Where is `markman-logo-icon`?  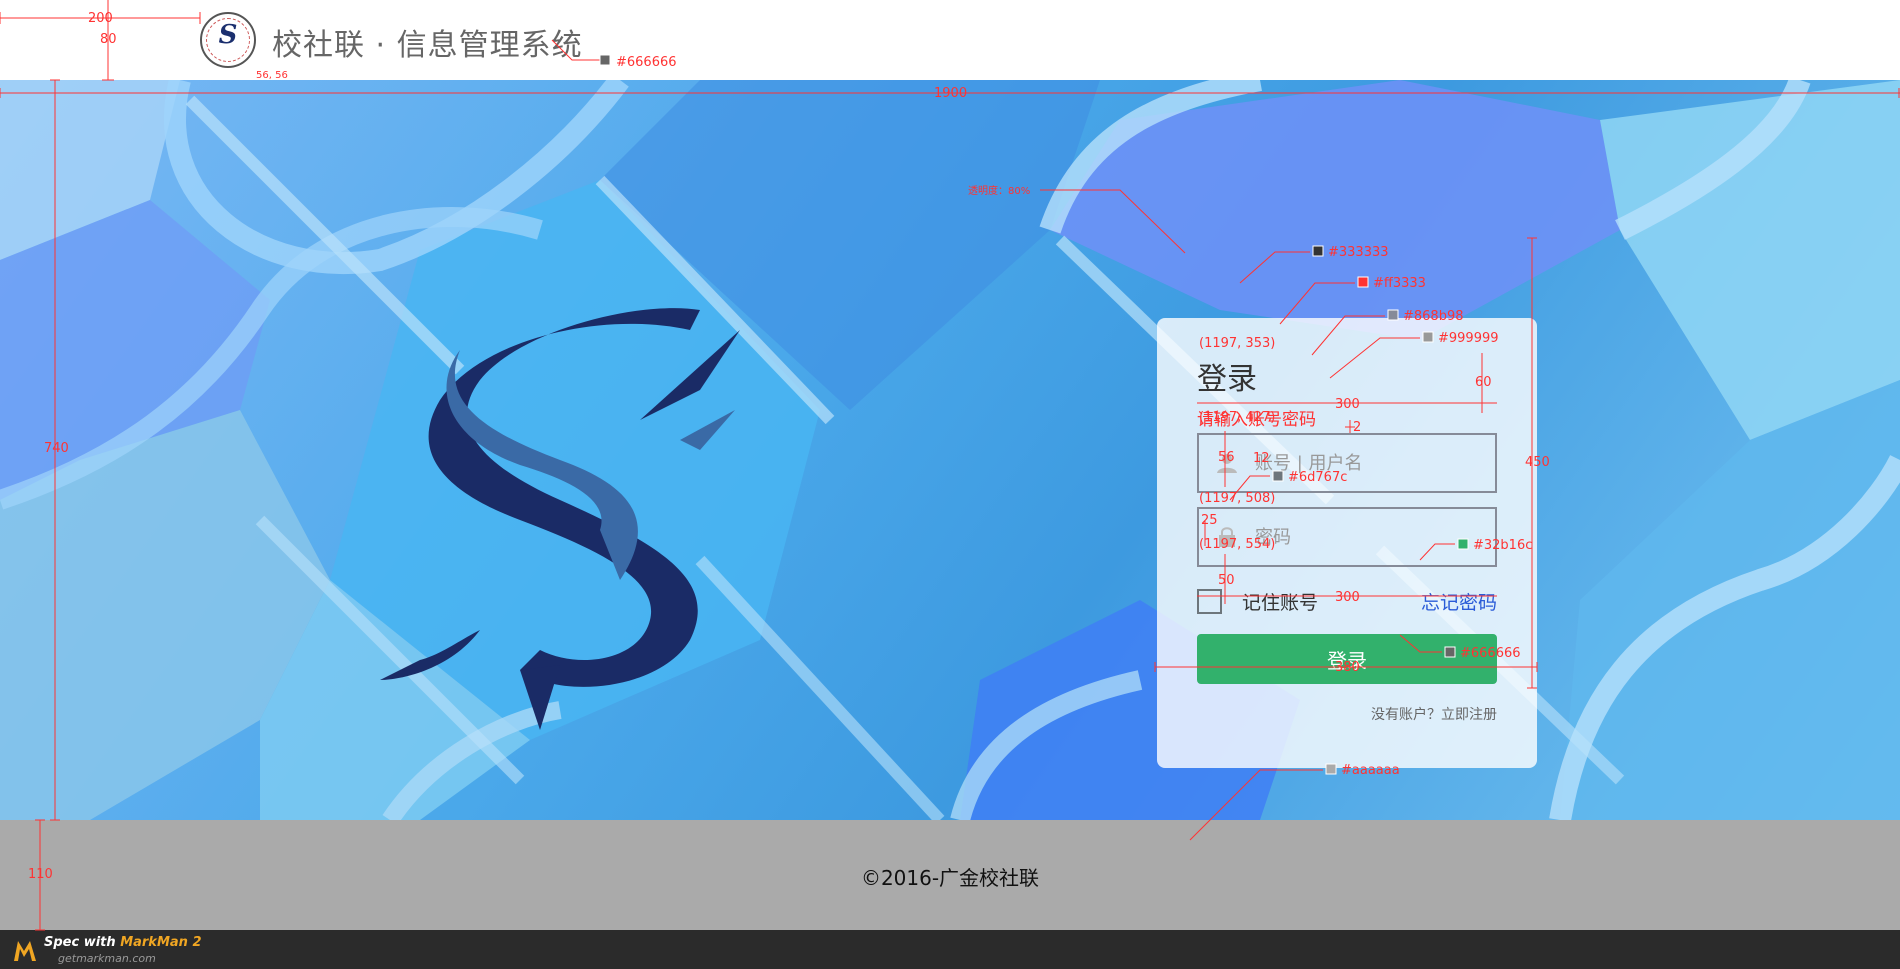
markman-logo-icon is located at coordinates (25, 951).